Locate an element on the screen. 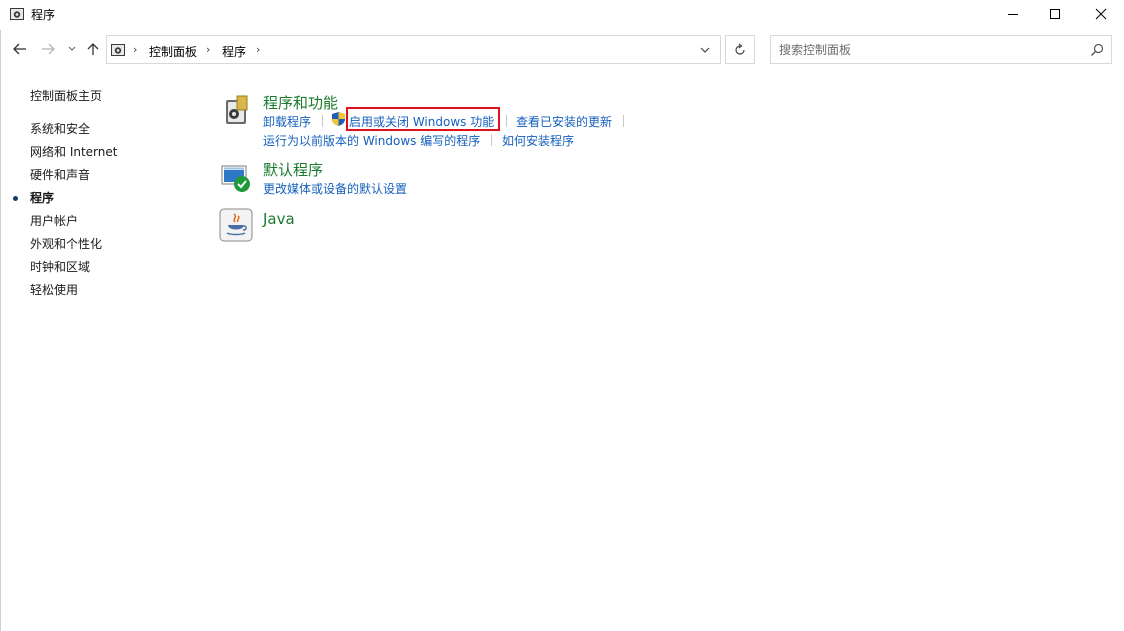 This screenshot has width=1124, height=631. title-bar: 程序 is located at coordinates (562, 15).